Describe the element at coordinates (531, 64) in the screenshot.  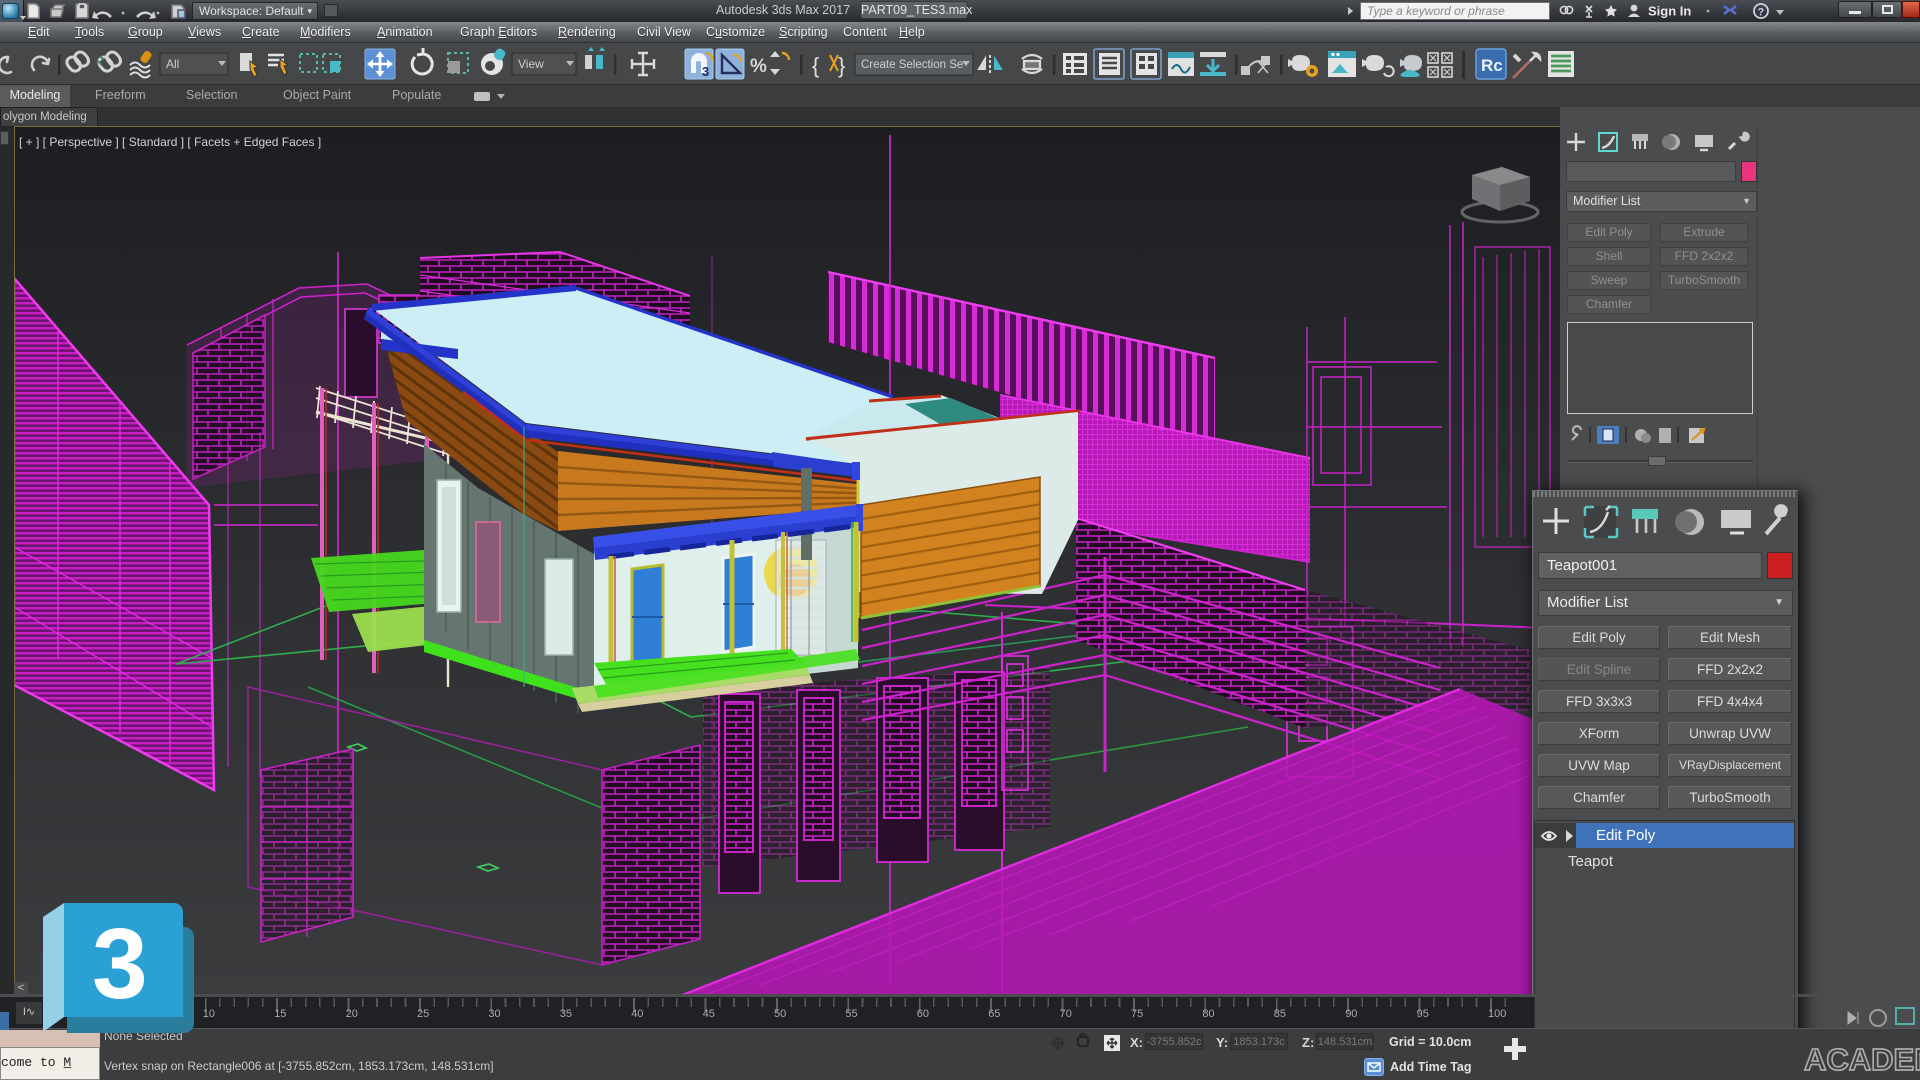
I see `svg-text: View` at that location.